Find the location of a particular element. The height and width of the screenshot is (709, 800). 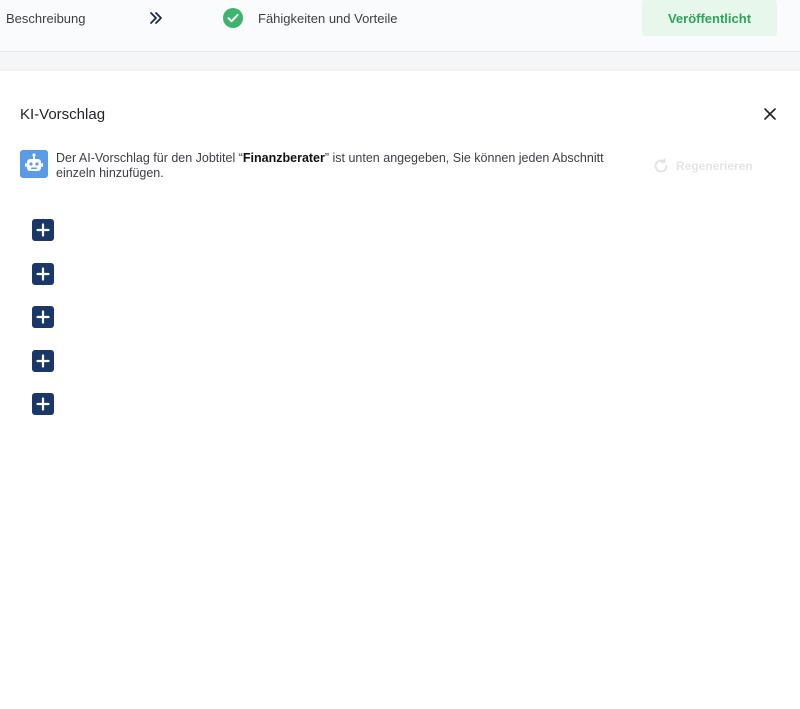

published-button: Veröffentlicht is located at coordinates (709, 18).